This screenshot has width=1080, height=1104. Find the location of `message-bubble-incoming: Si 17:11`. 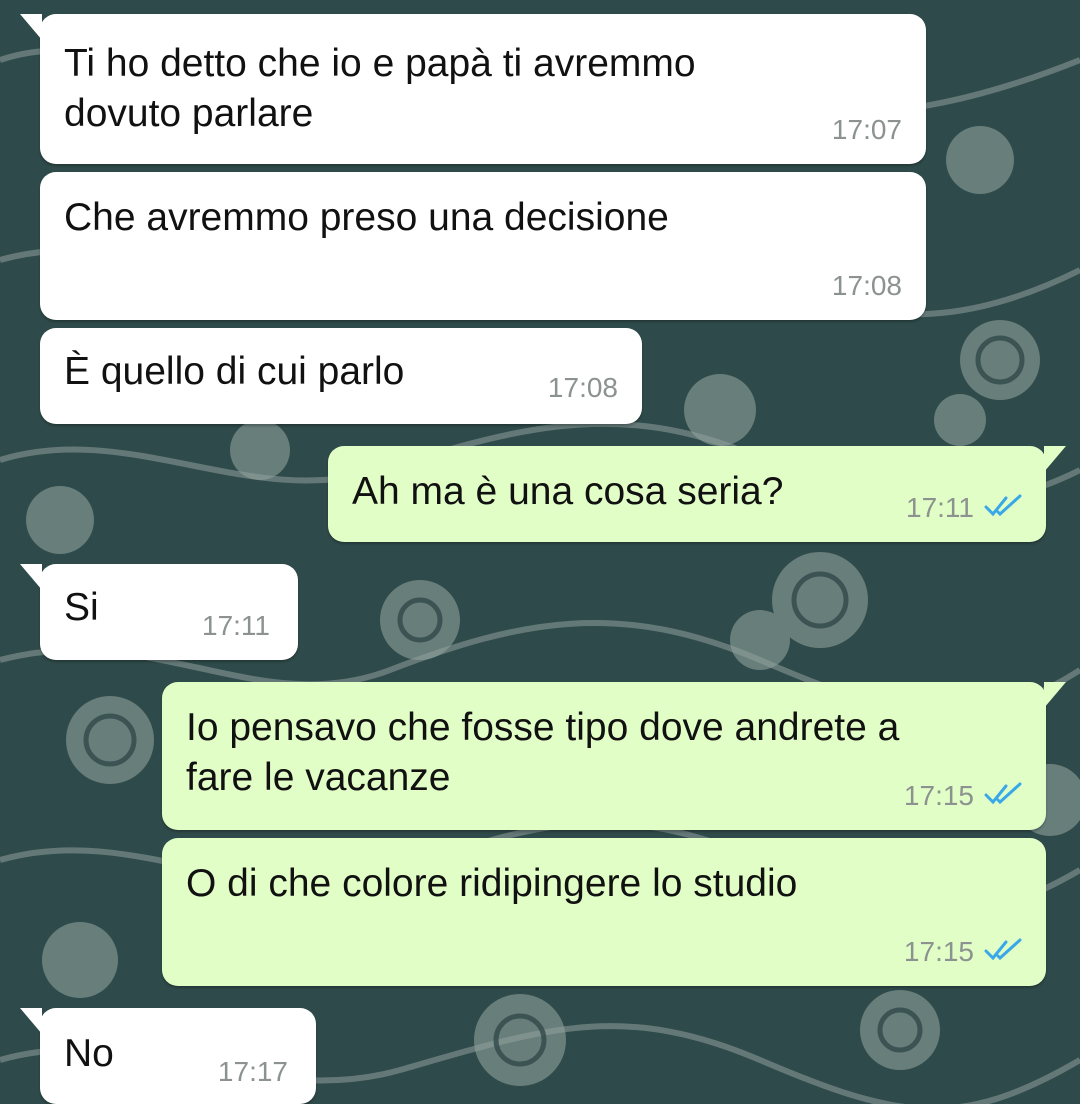

message-bubble-incoming: Si 17:11 is located at coordinates (159, 612).